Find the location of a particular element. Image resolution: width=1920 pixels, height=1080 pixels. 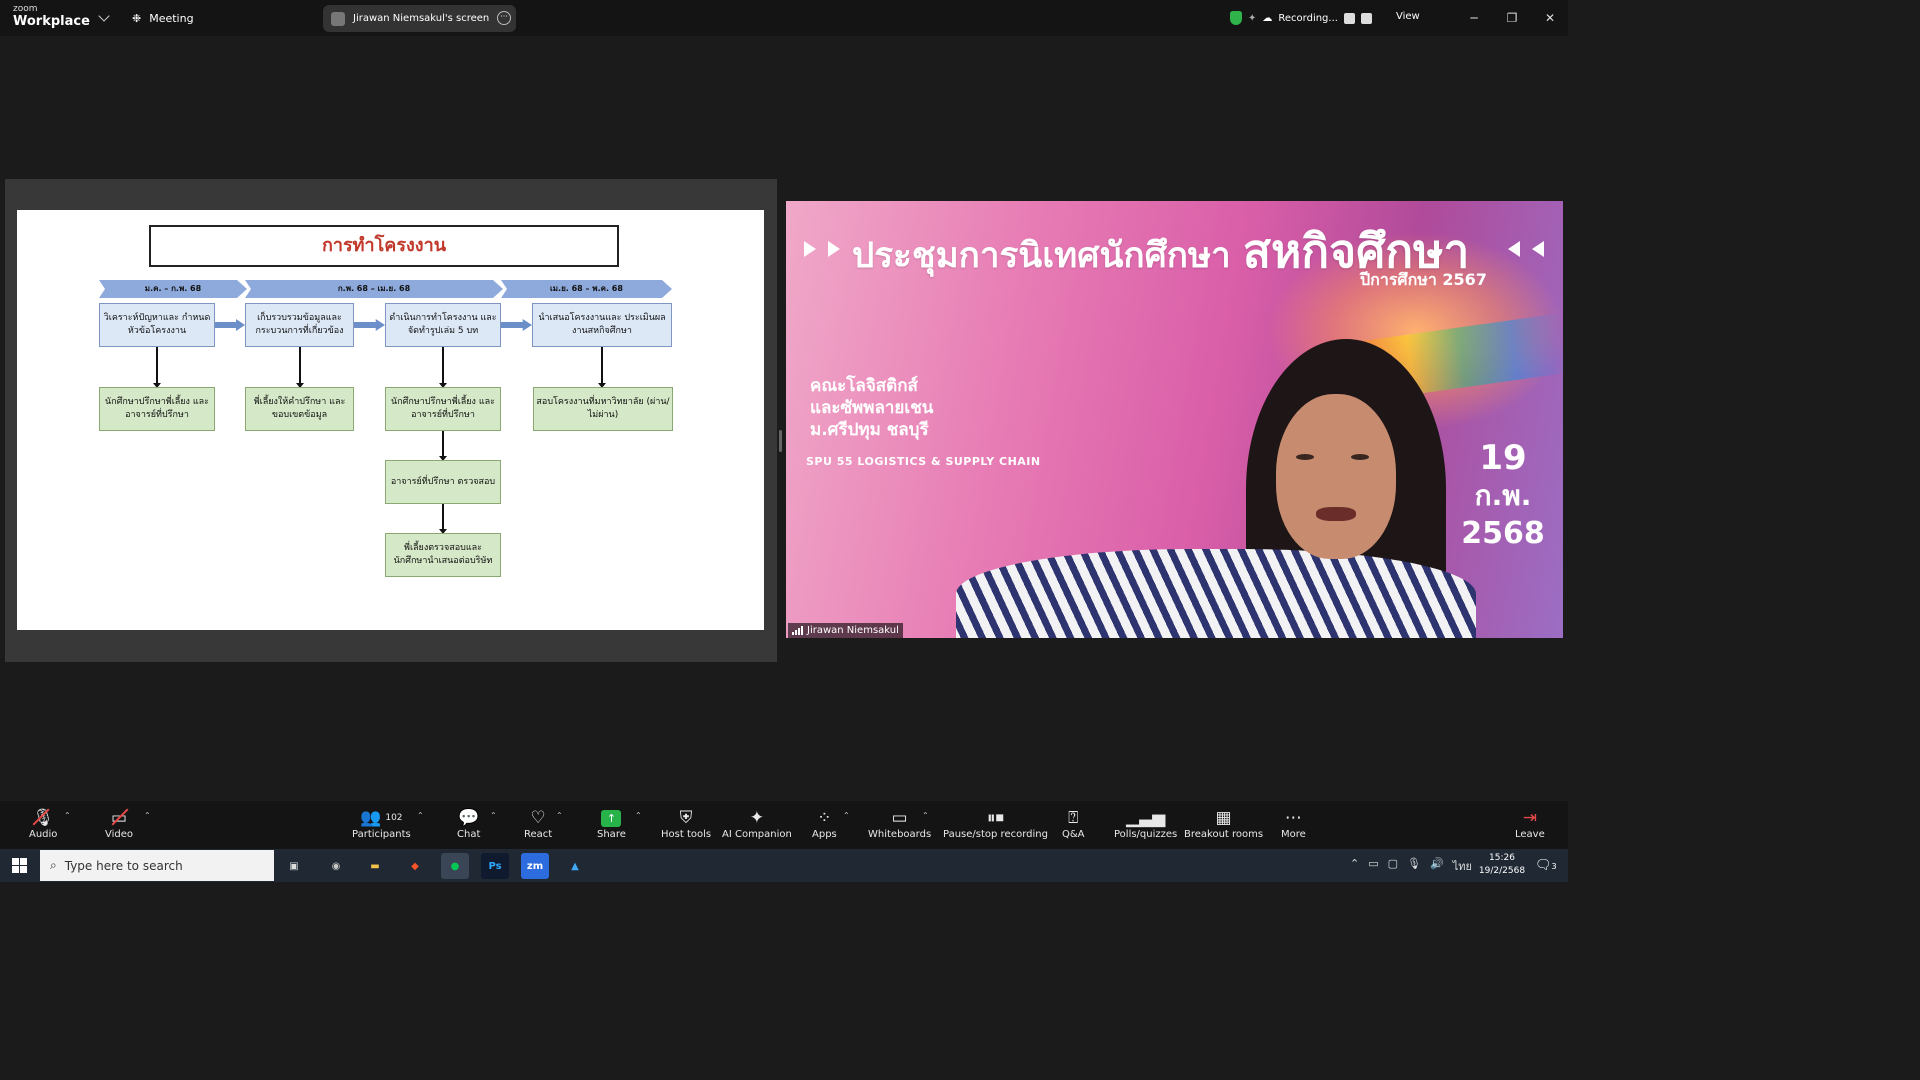

check-advisor: อาจารย์ที่ปรึกษา ตรวจสอบ is located at coordinates (443, 482).